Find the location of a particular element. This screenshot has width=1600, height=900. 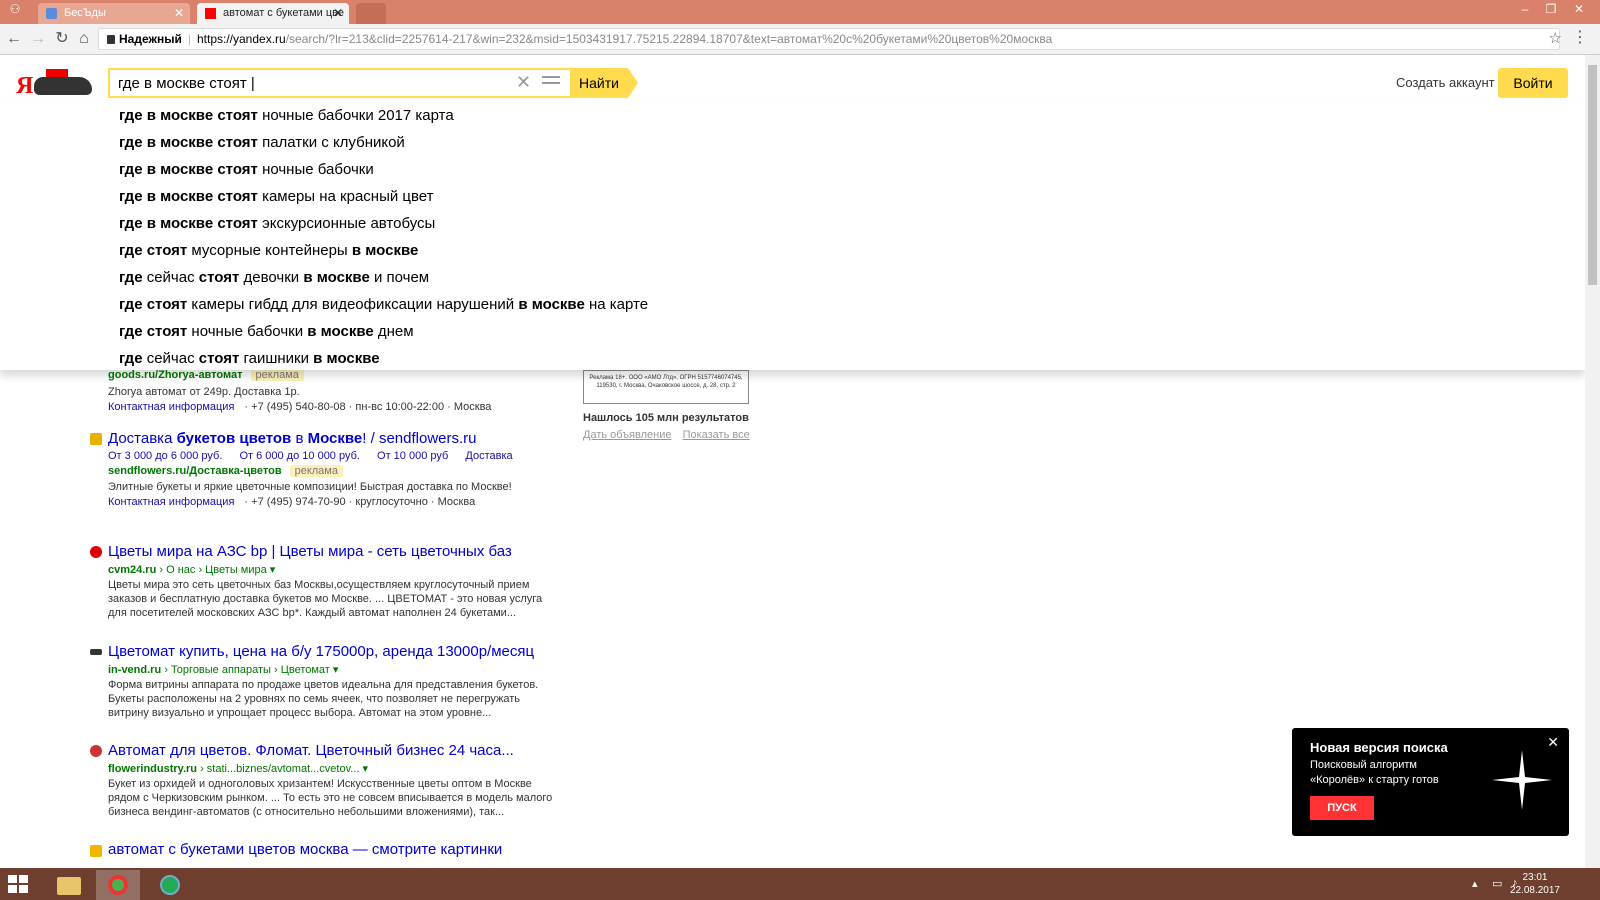

suggestion-bold: где стоят is located at coordinates (153, 331).